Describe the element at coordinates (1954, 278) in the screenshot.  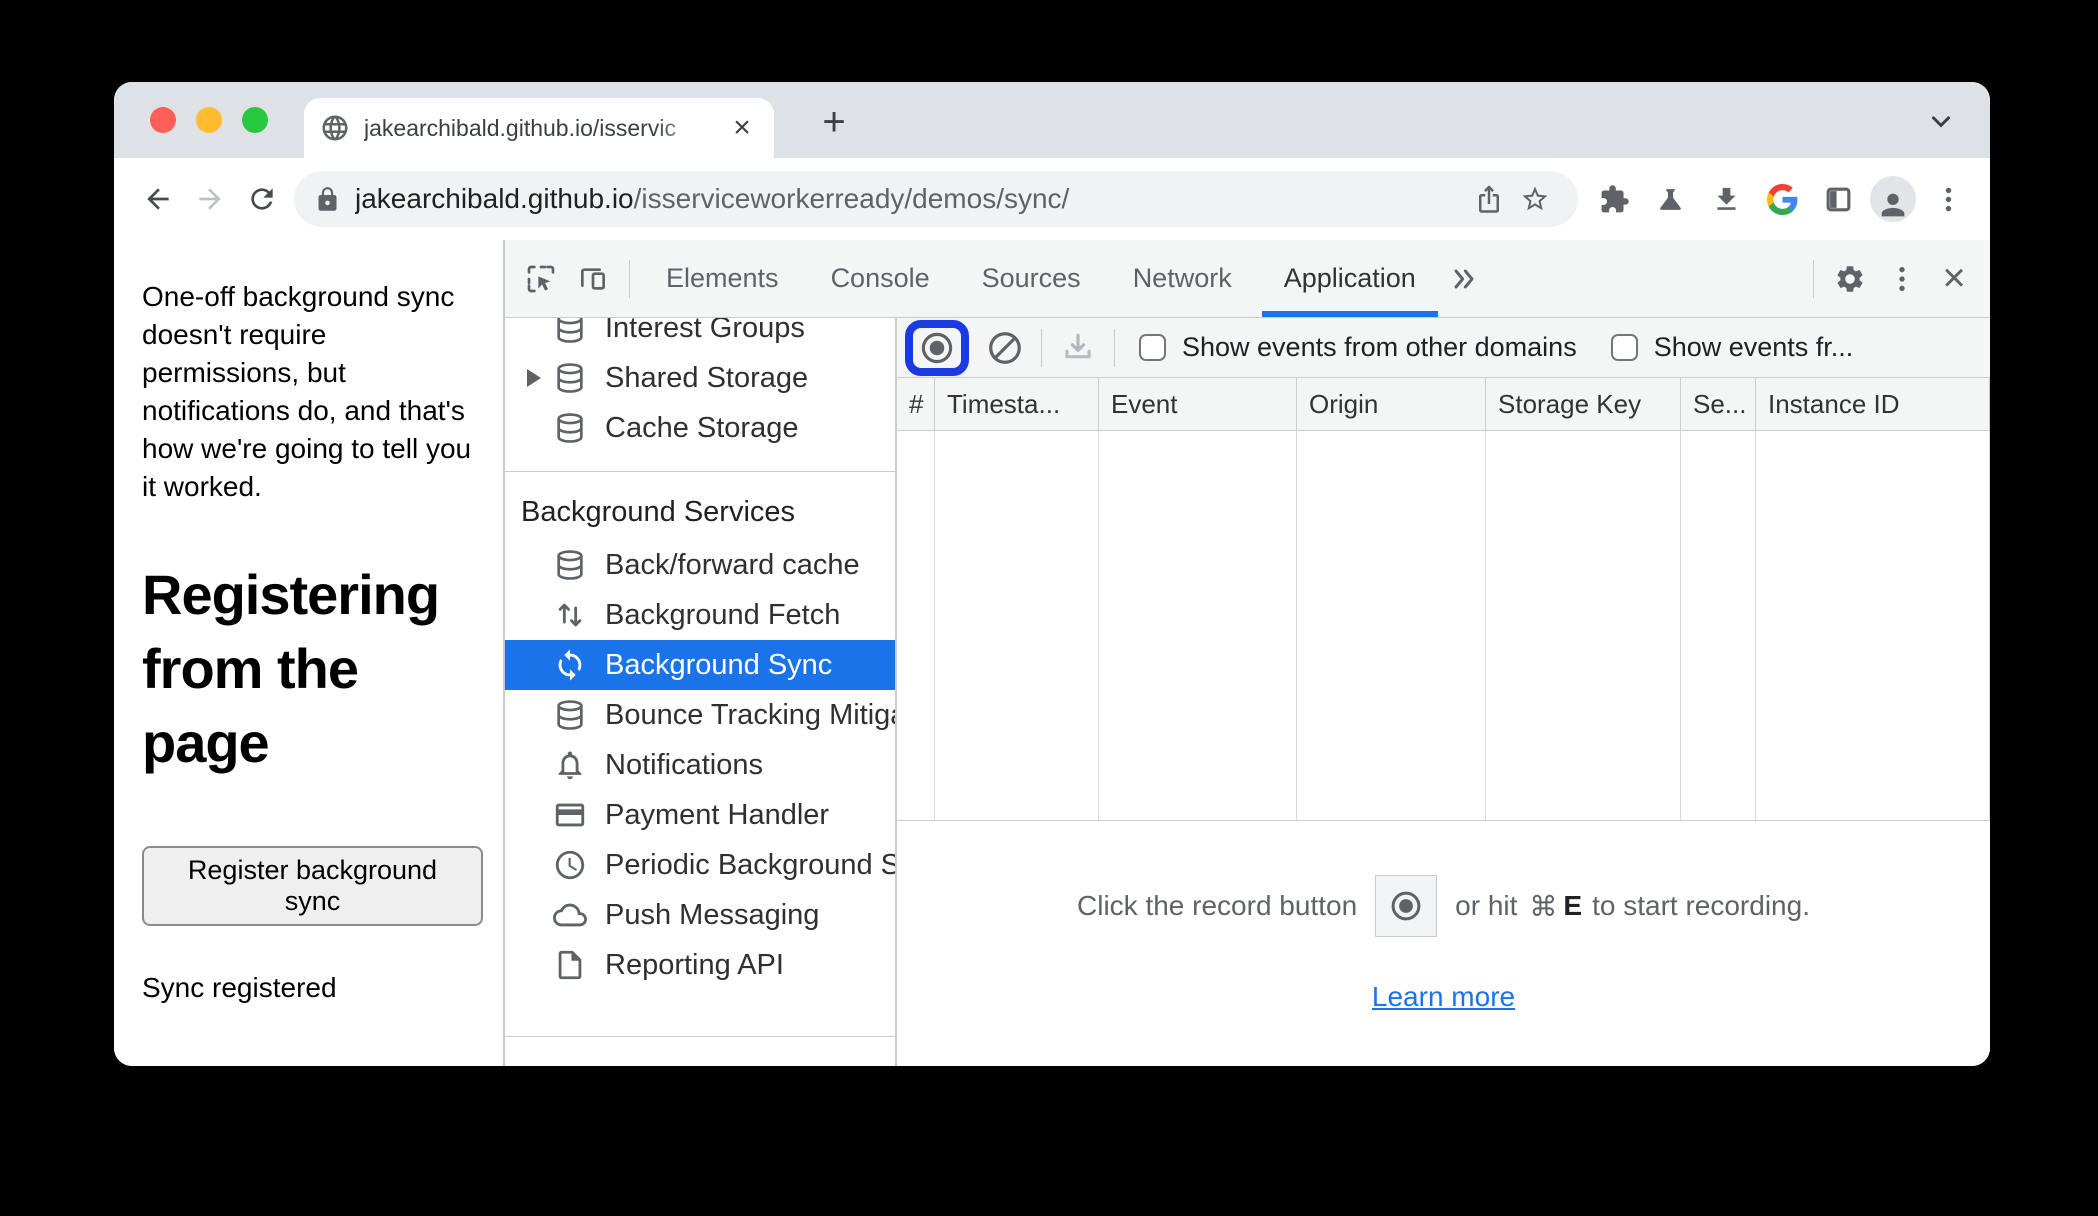
I see `devtools-close-icon: ×` at that location.